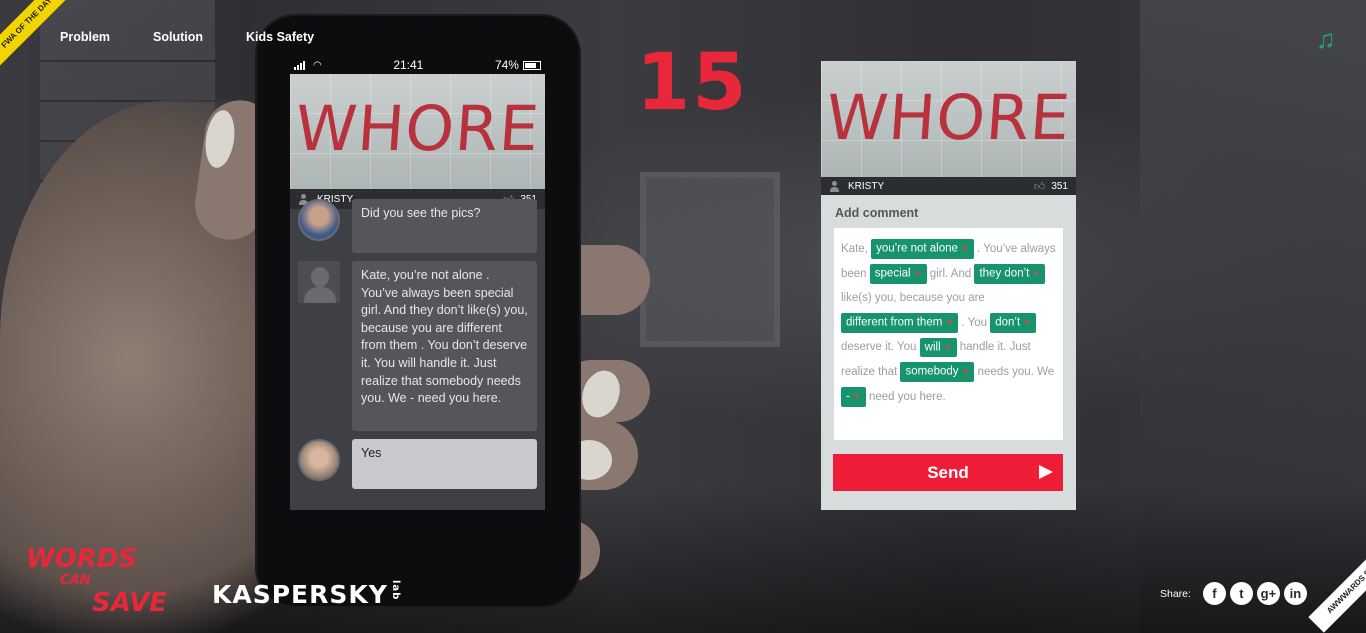 The width and height of the screenshot is (1366, 633). What do you see at coordinates (506, 65) in the screenshot?
I see `battery-percent: 74%` at bounding box center [506, 65].